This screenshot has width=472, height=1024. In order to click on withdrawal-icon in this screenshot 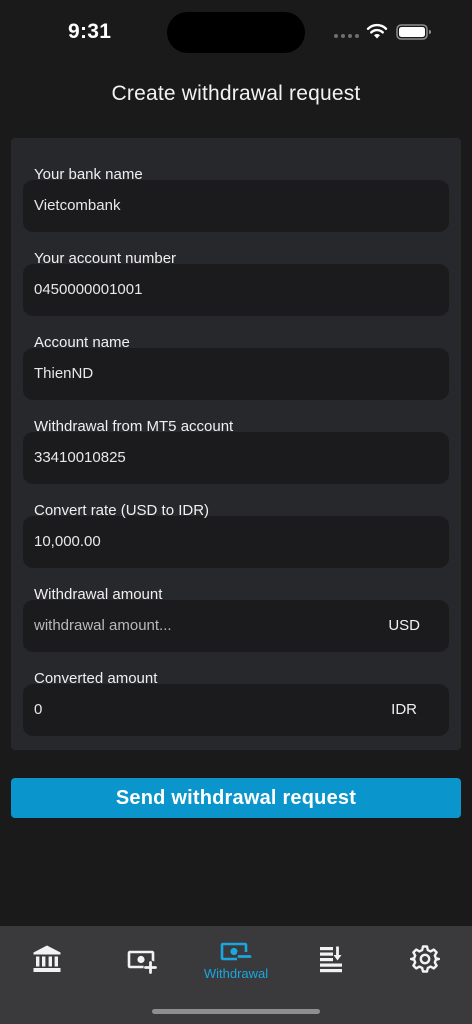, I will do `click(236, 951)`.